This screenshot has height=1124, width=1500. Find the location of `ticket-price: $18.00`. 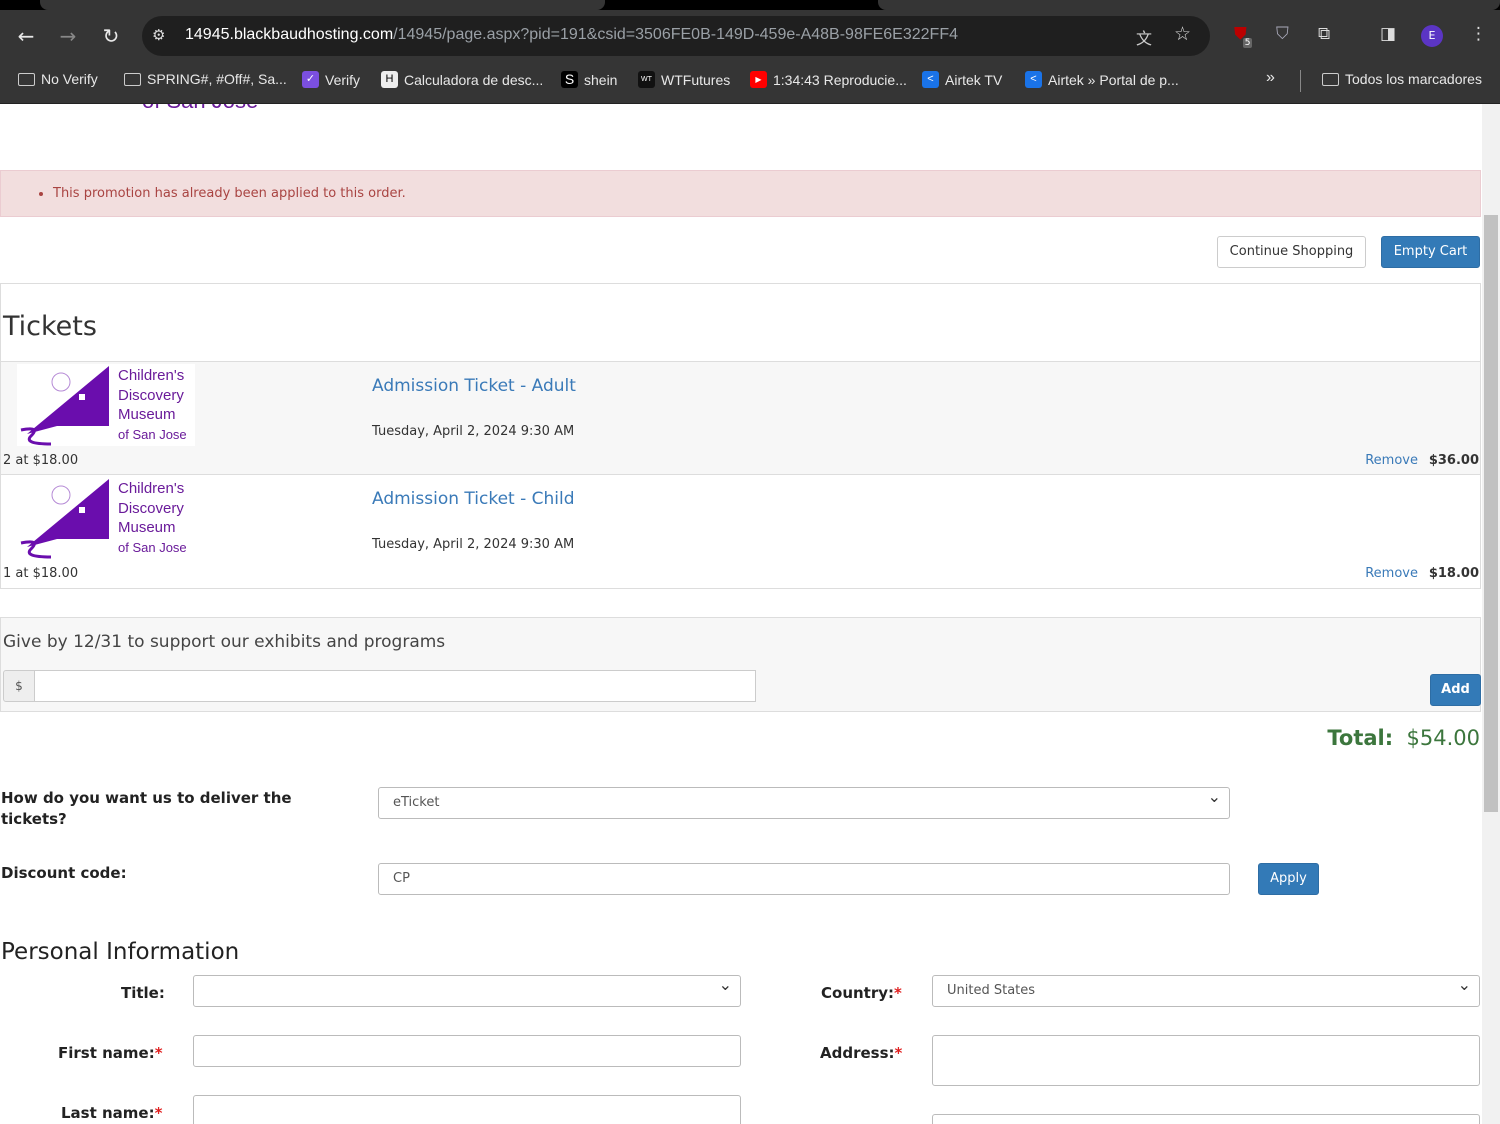

ticket-price: $18.00 is located at coordinates (1453, 573).